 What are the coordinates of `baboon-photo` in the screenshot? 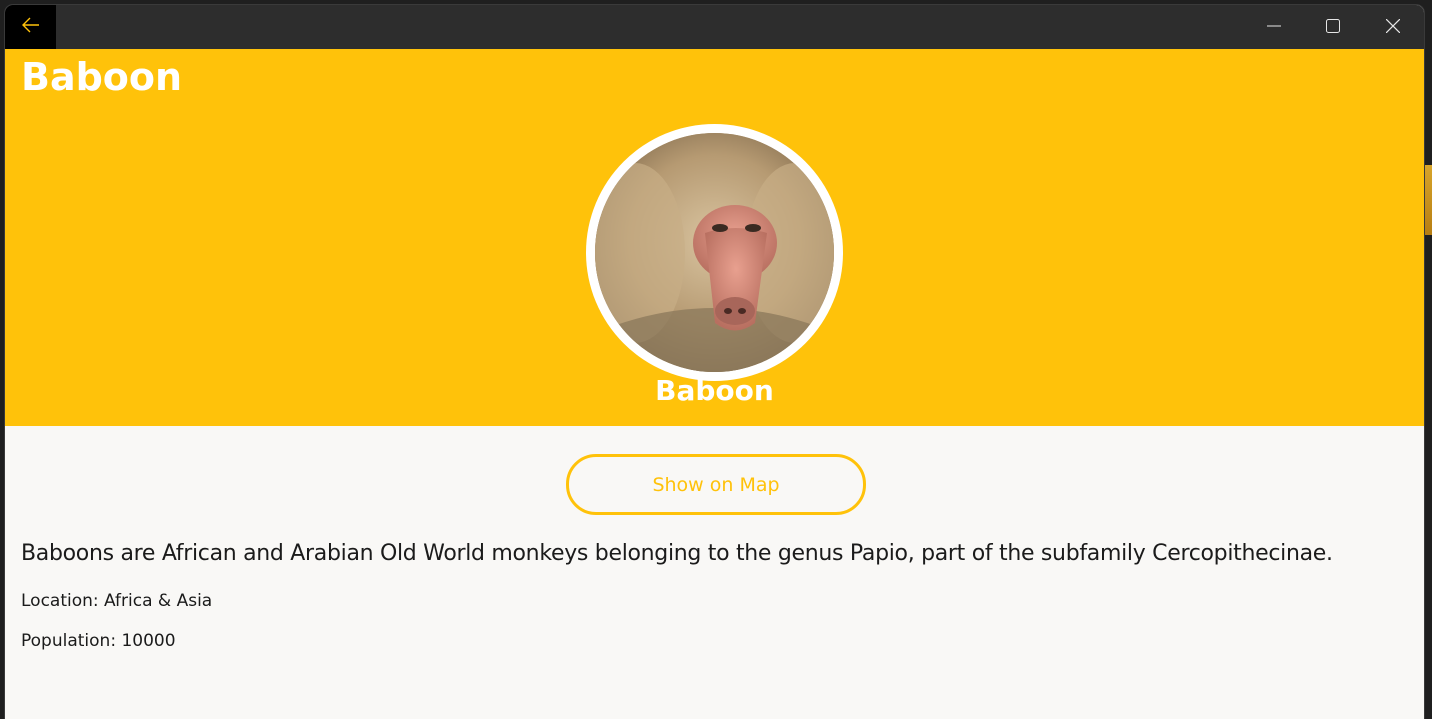 It's located at (714, 252).